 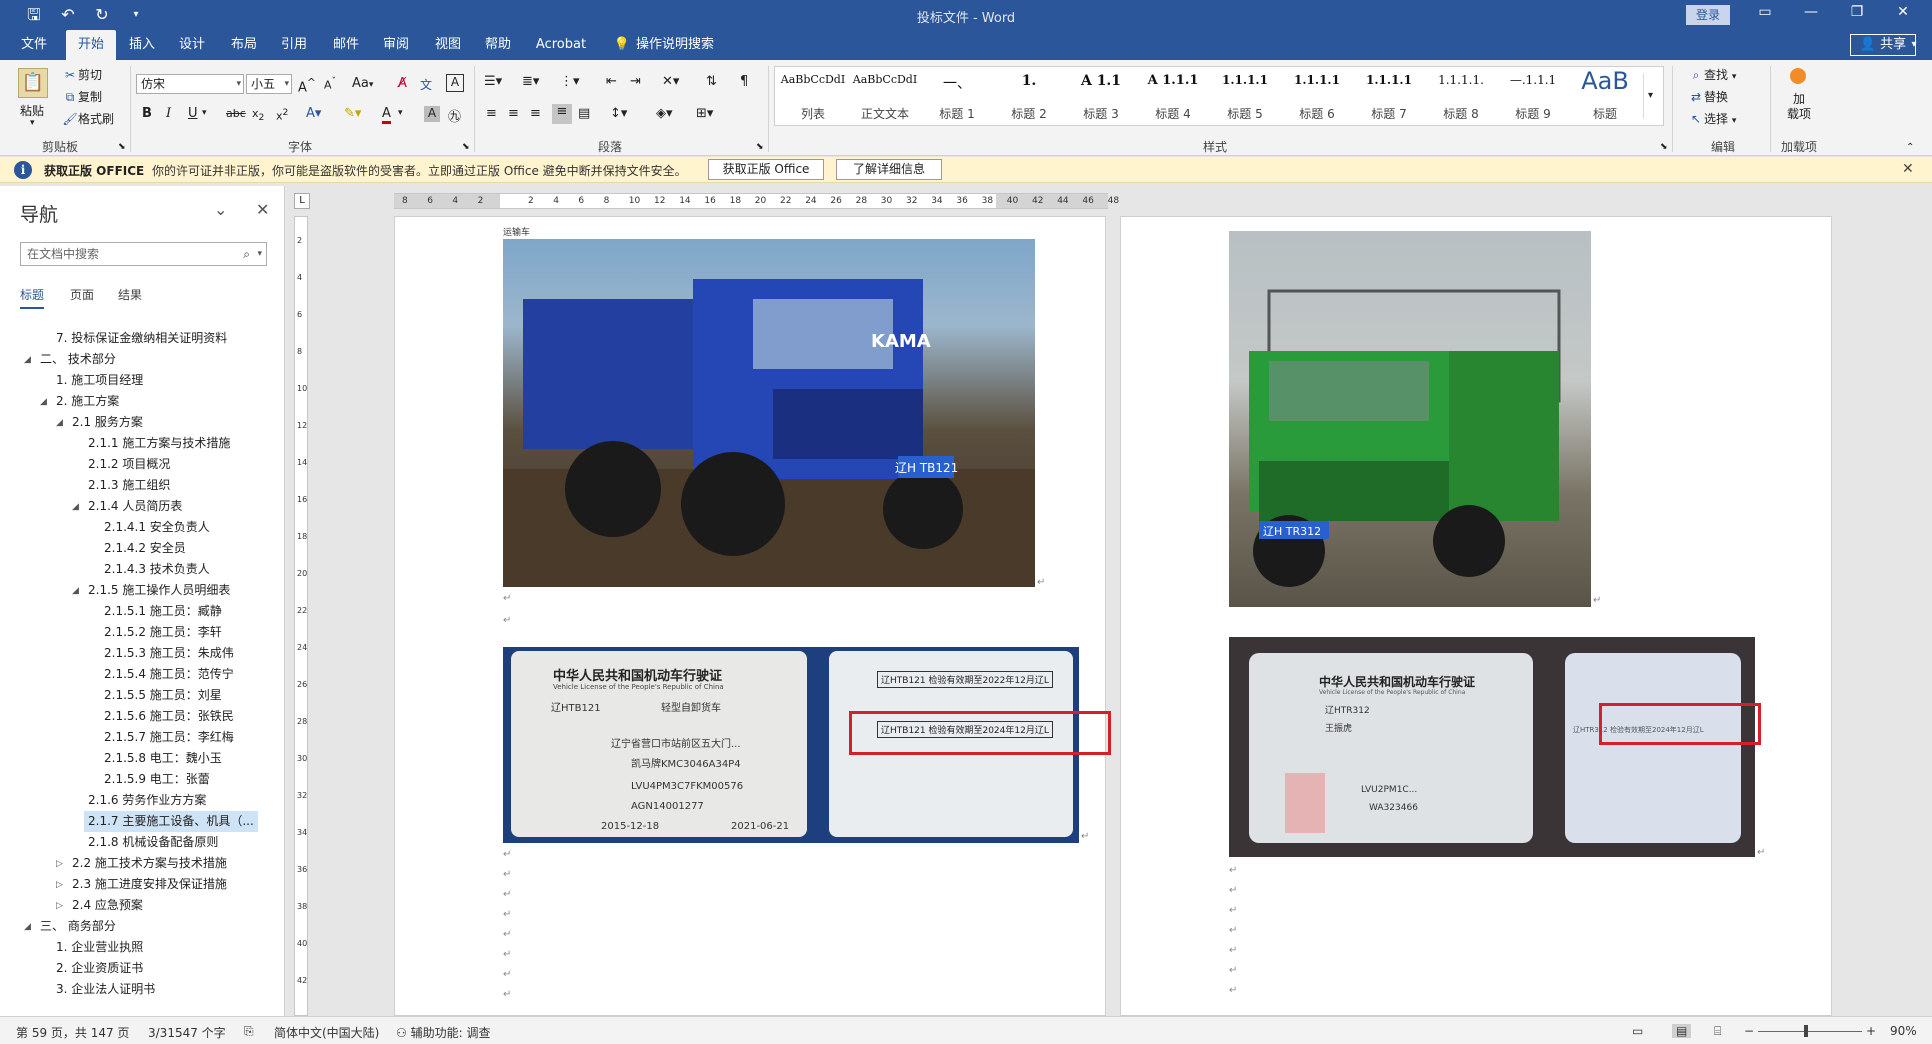 I want to click on align-left-icon: ≡, so click(x=491, y=113).